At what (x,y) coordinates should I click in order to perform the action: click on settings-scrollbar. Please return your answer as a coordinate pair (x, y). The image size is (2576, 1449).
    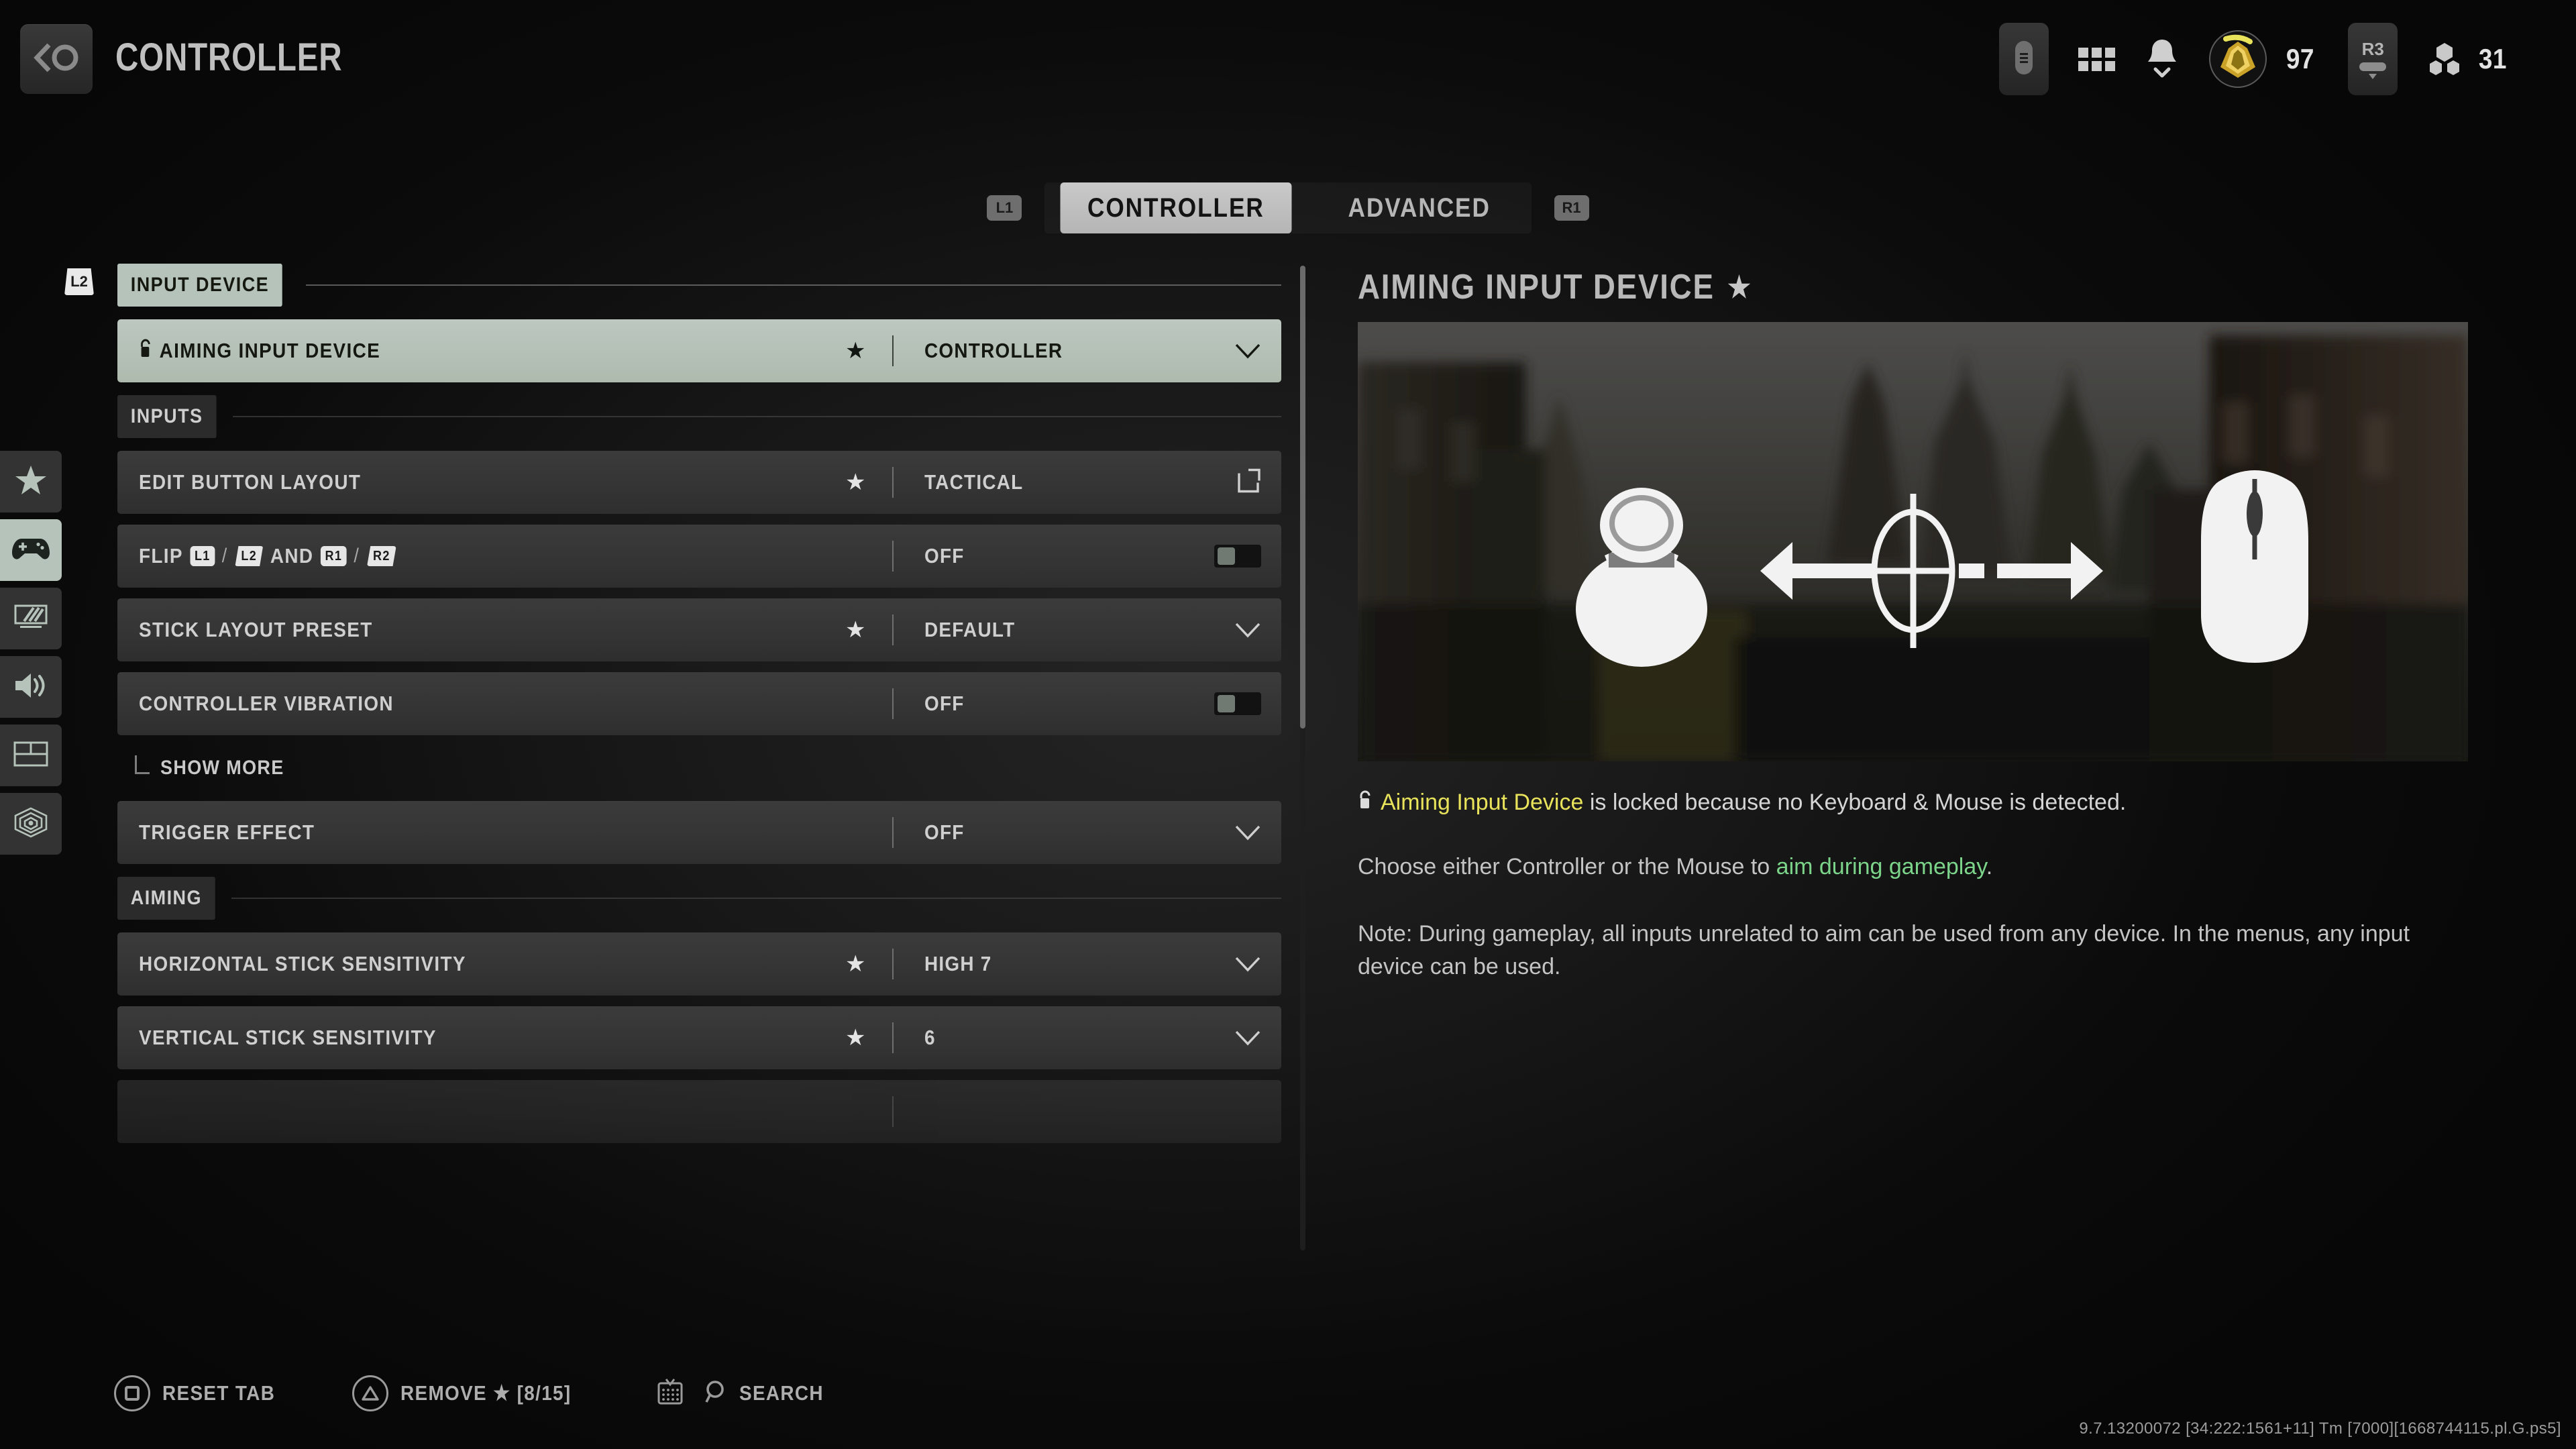
    Looking at the image, I should click on (1302, 758).